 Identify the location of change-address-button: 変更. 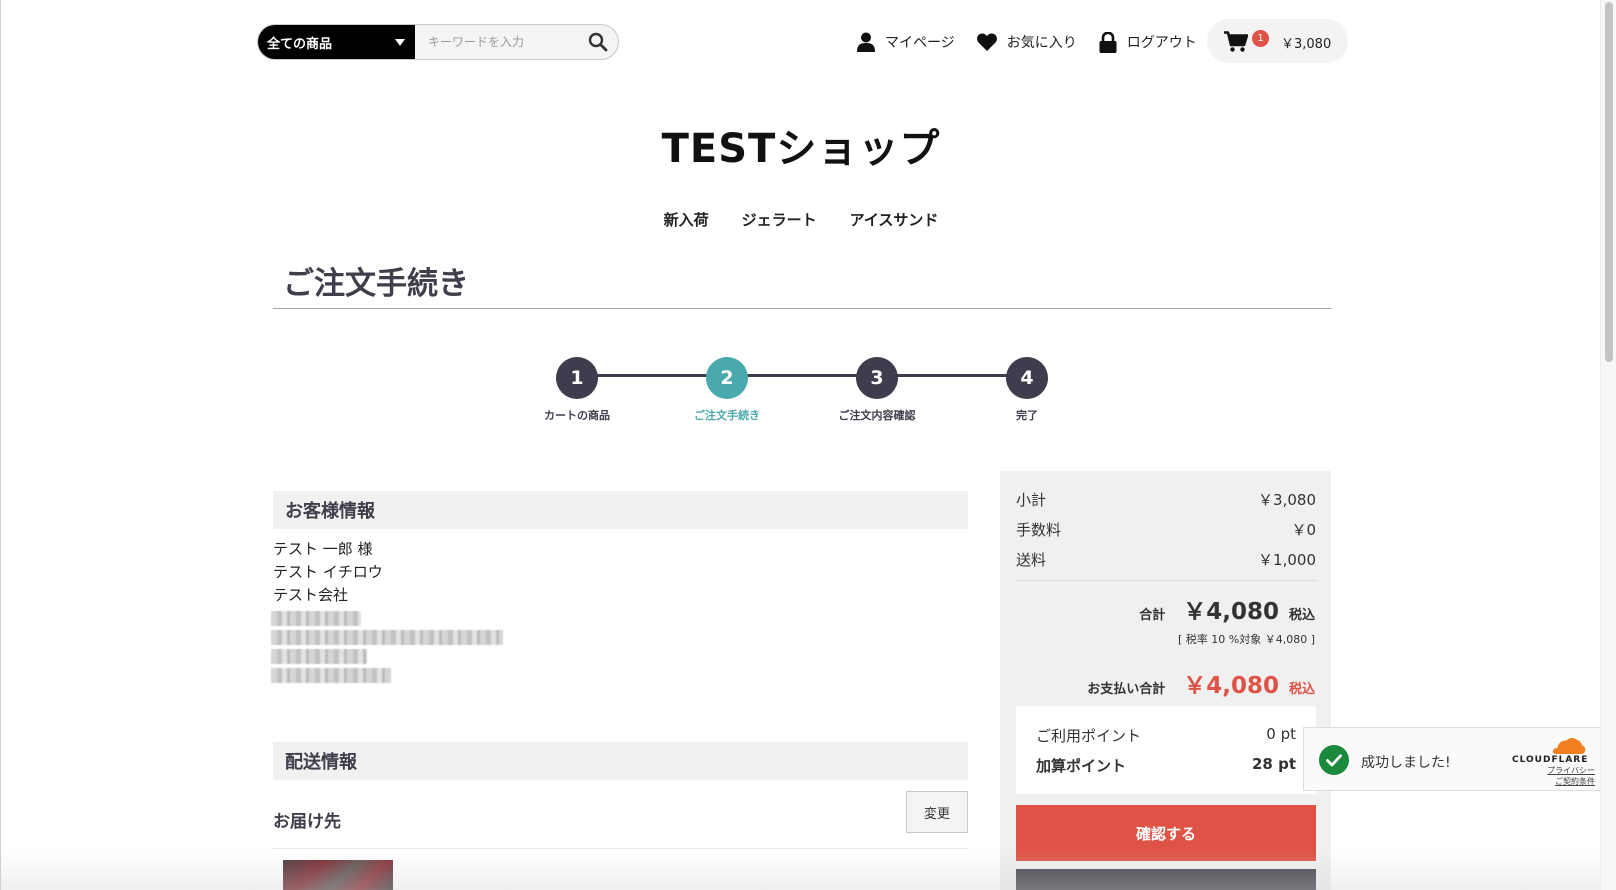
(937, 812).